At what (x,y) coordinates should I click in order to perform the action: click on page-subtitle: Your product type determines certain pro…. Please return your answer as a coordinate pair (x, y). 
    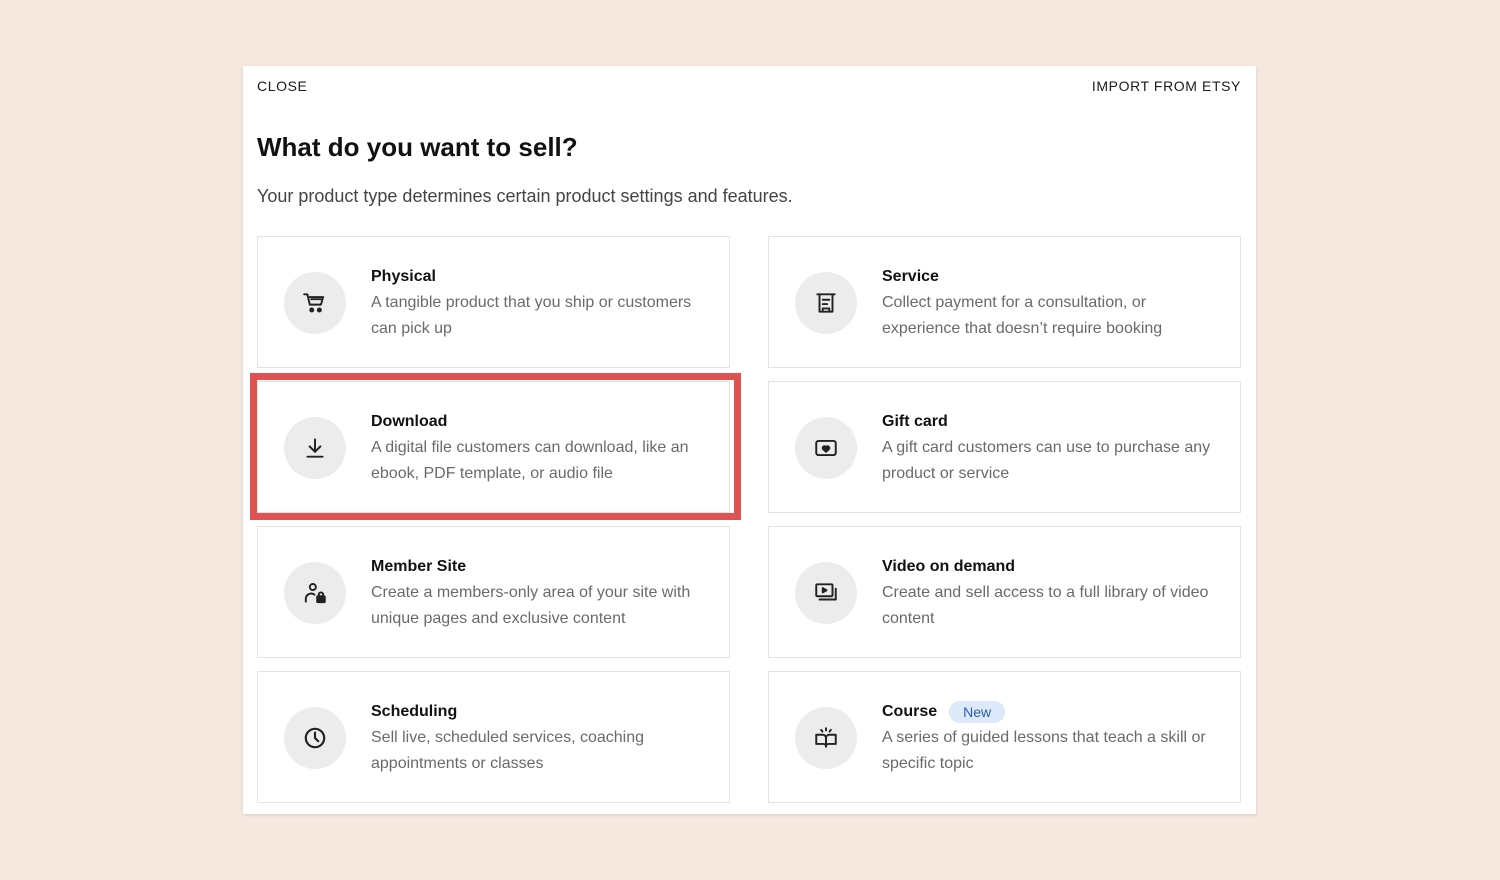
    Looking at the image, I should click on (525, 196).